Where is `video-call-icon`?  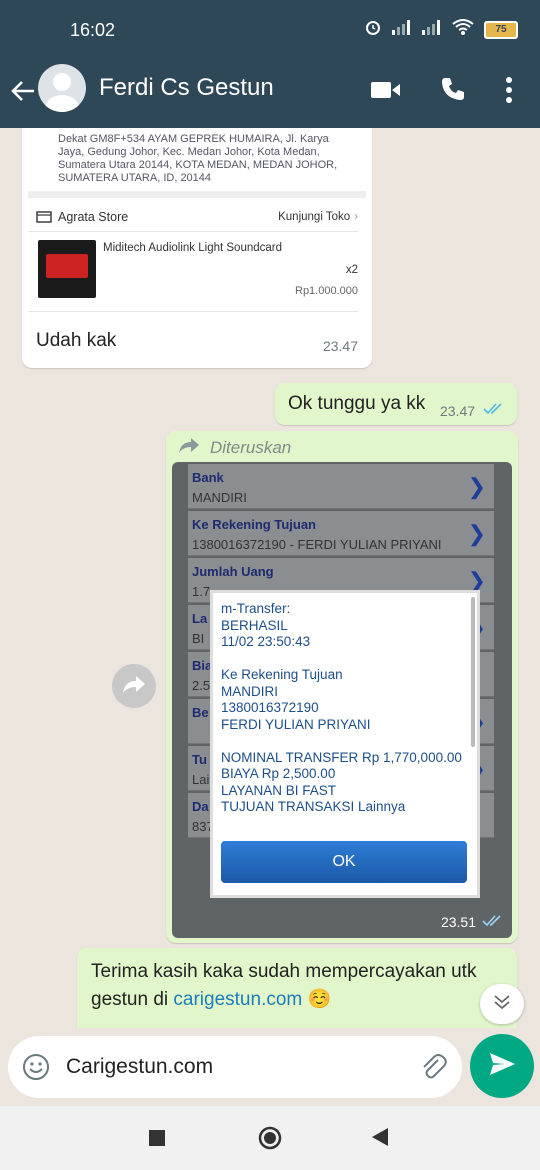 video-call-icon is located at coordinates (386, 92).